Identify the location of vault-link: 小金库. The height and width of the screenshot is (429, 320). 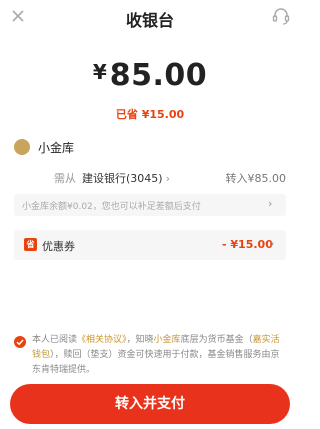
(167, 340).